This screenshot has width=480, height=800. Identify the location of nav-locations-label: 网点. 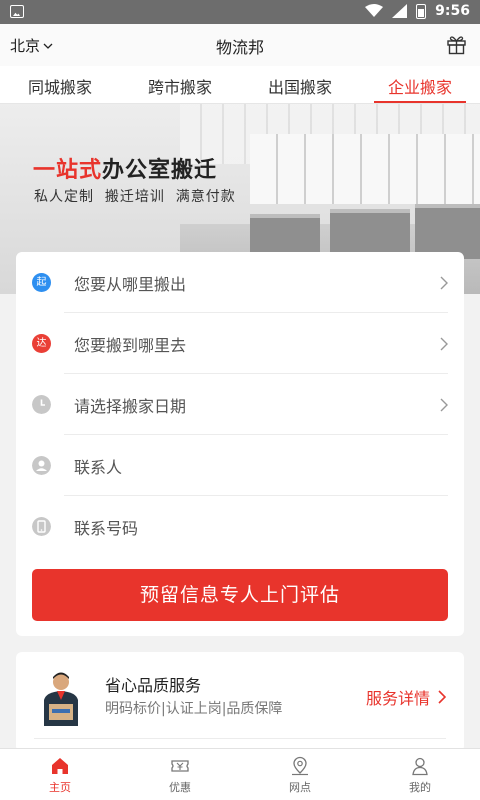
(300, 787).